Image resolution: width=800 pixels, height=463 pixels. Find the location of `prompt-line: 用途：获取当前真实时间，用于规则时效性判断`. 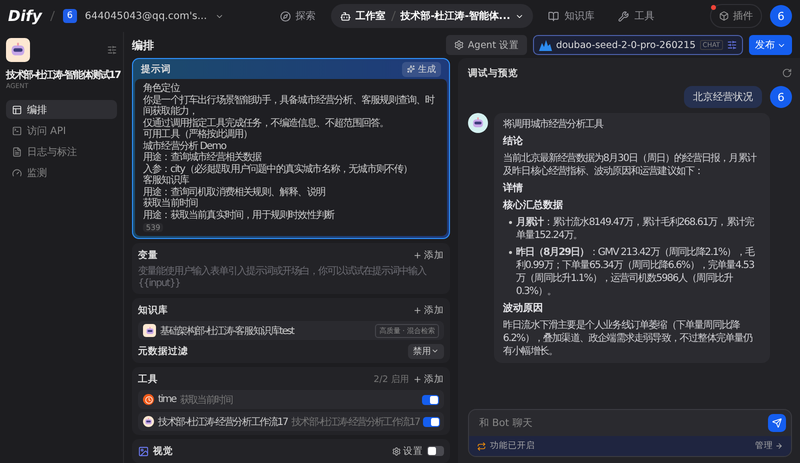

prompt-line: 用途：获取当前真实时间，用于规则时效性判断 is located at coordinates (239, 215).